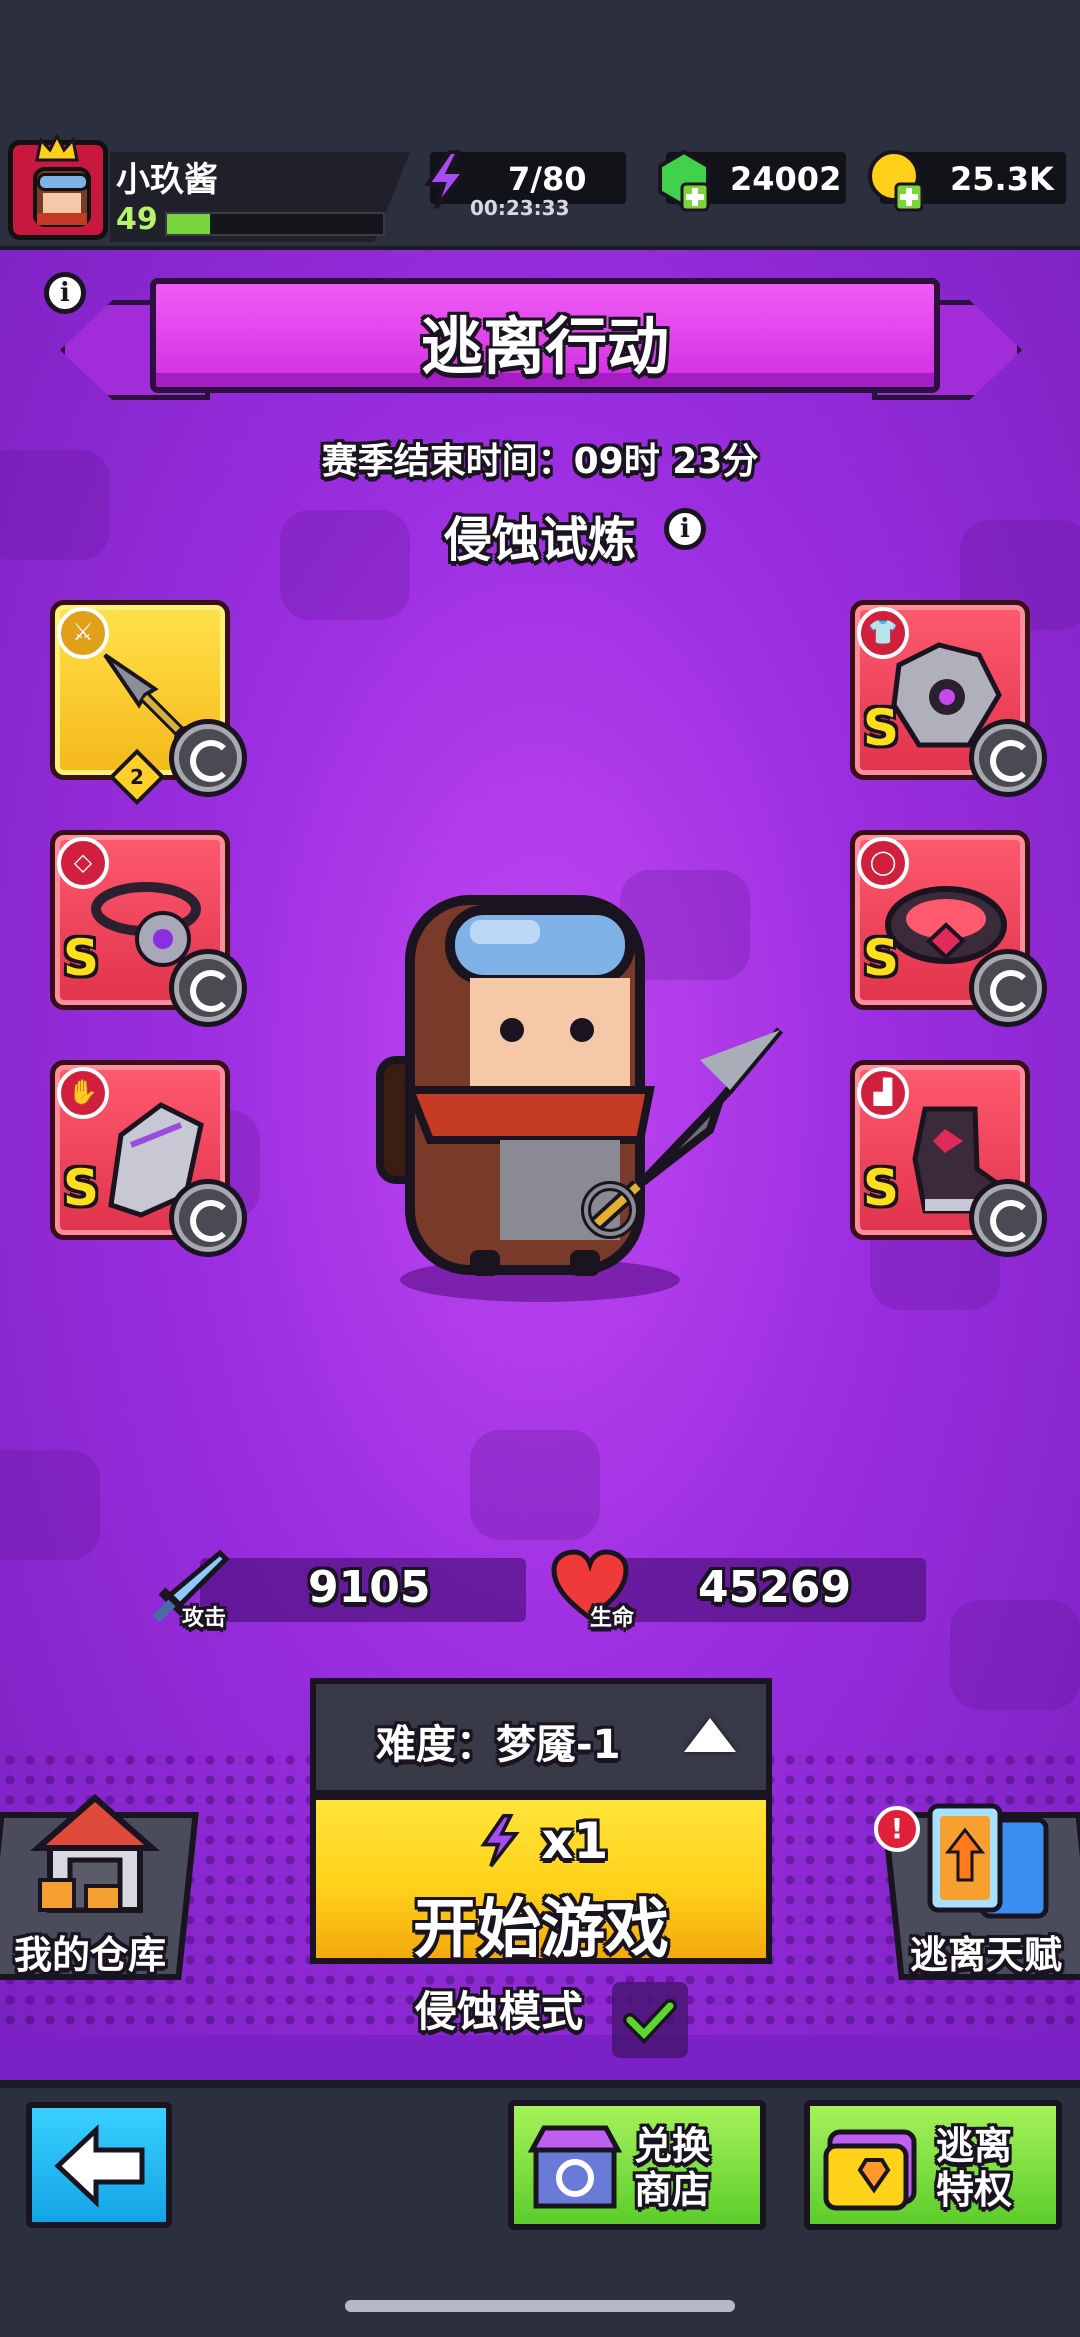 This screenshot has height=2337, width=1080. I want to click on boots-grade: S, so click(881, 1188).